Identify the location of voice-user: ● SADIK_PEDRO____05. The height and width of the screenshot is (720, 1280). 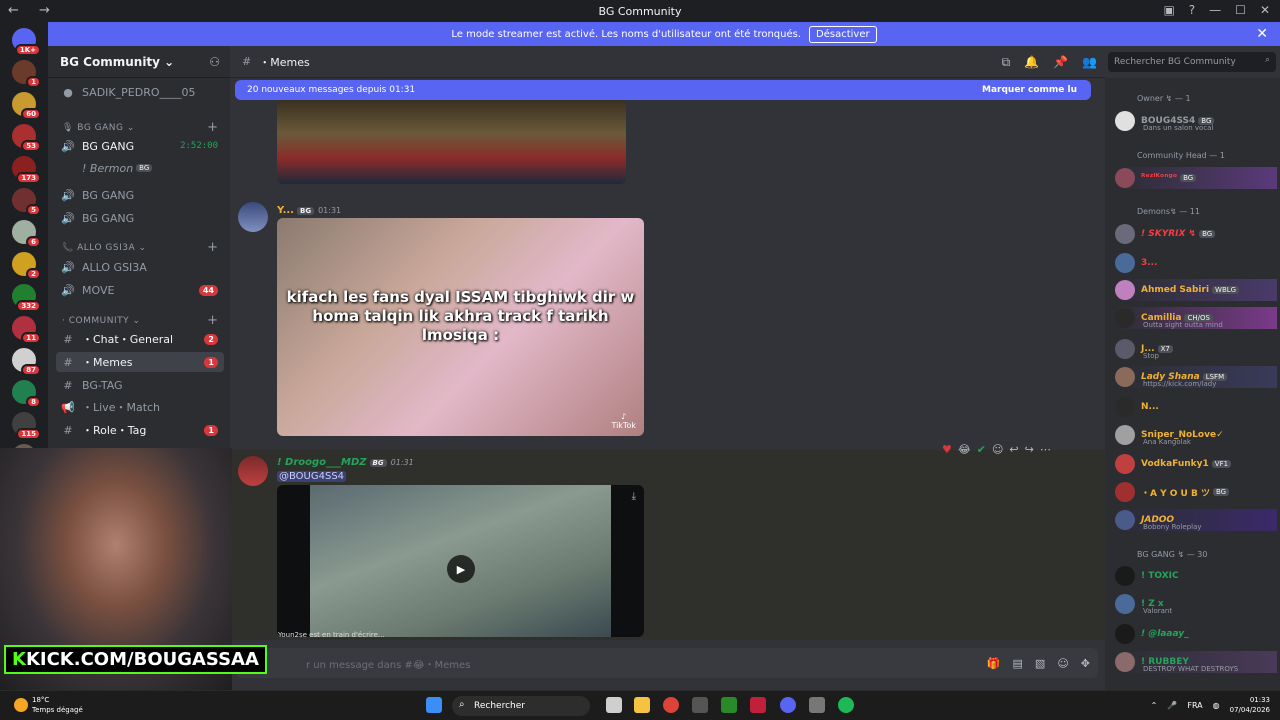
(140, 92).